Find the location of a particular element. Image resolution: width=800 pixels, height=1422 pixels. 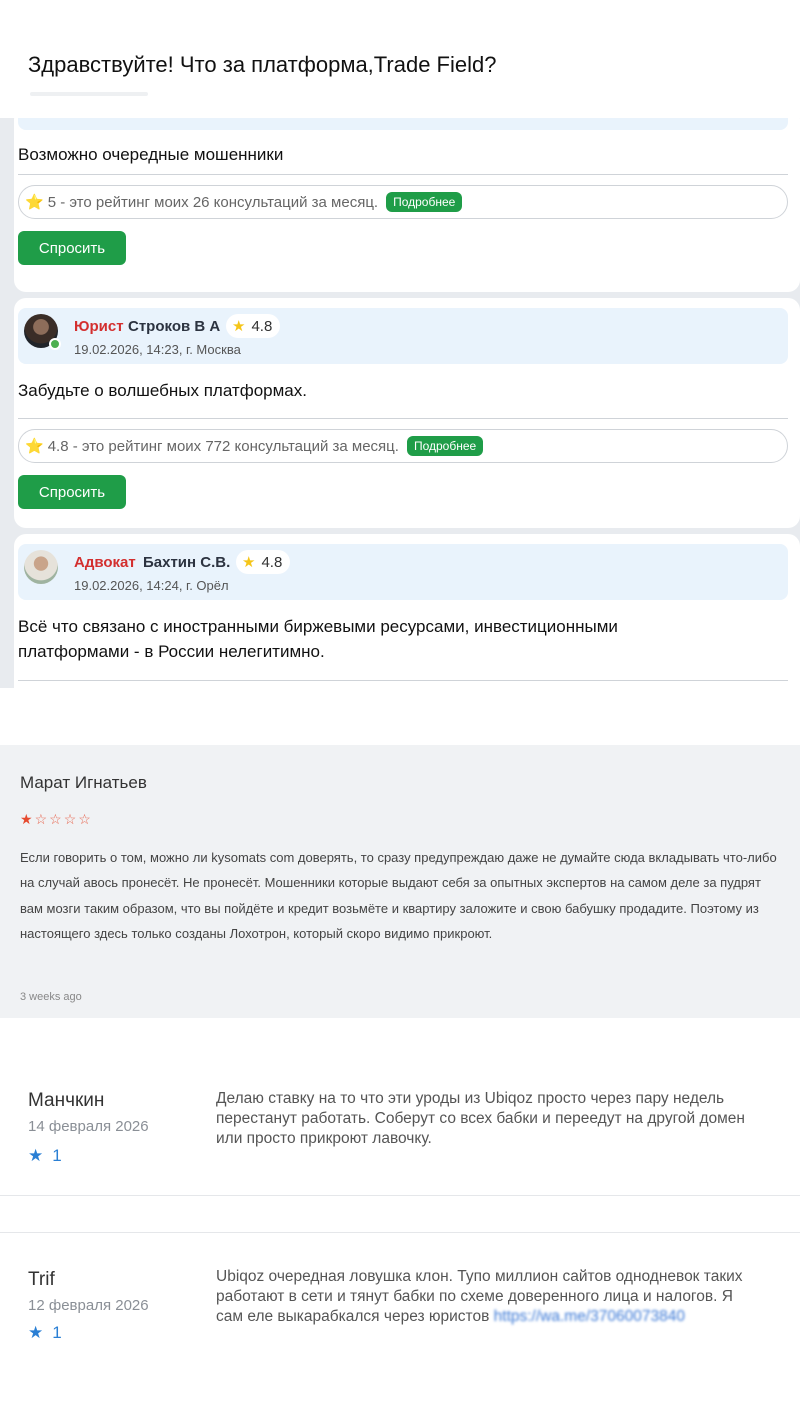

comment-date: 12 февраля 2026 is located at coordinates (88, 1305).